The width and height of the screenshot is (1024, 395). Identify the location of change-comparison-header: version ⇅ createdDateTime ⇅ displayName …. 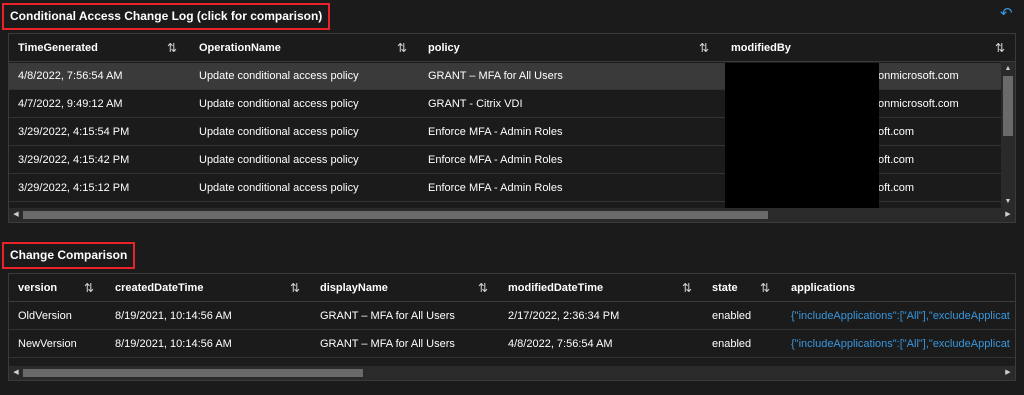
(512, 288).